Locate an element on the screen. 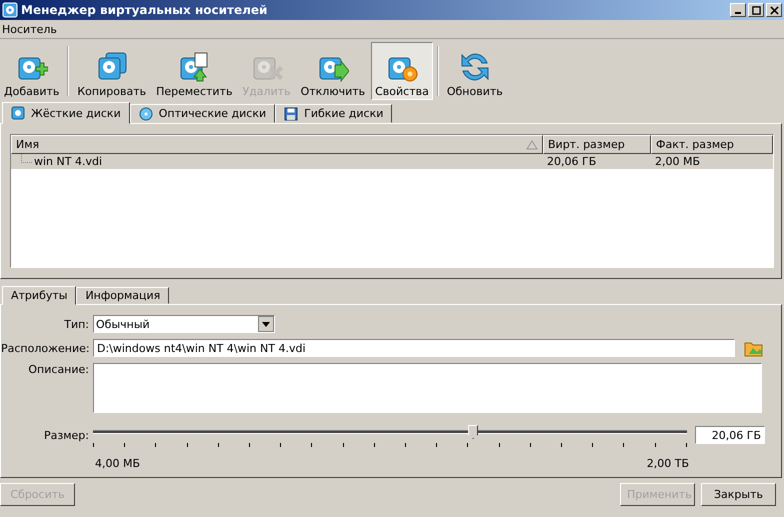  toolbar-button: Отключить is located at coordinates (333, 71).